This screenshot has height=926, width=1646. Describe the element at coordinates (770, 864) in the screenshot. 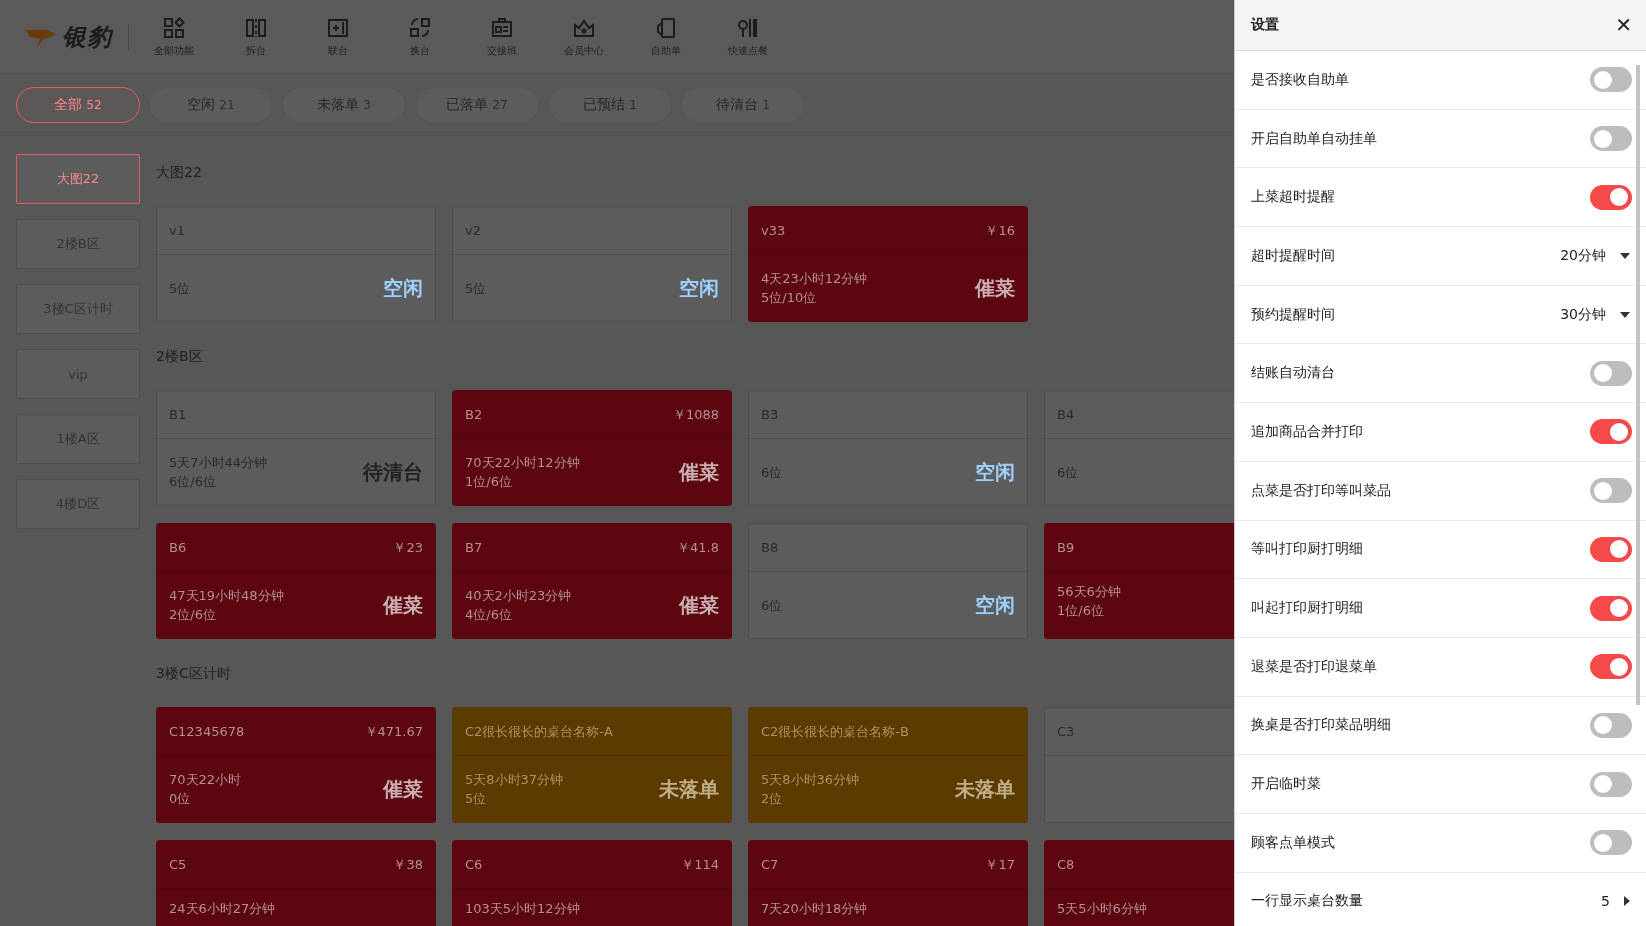

I see `table-name: C7` at that location.